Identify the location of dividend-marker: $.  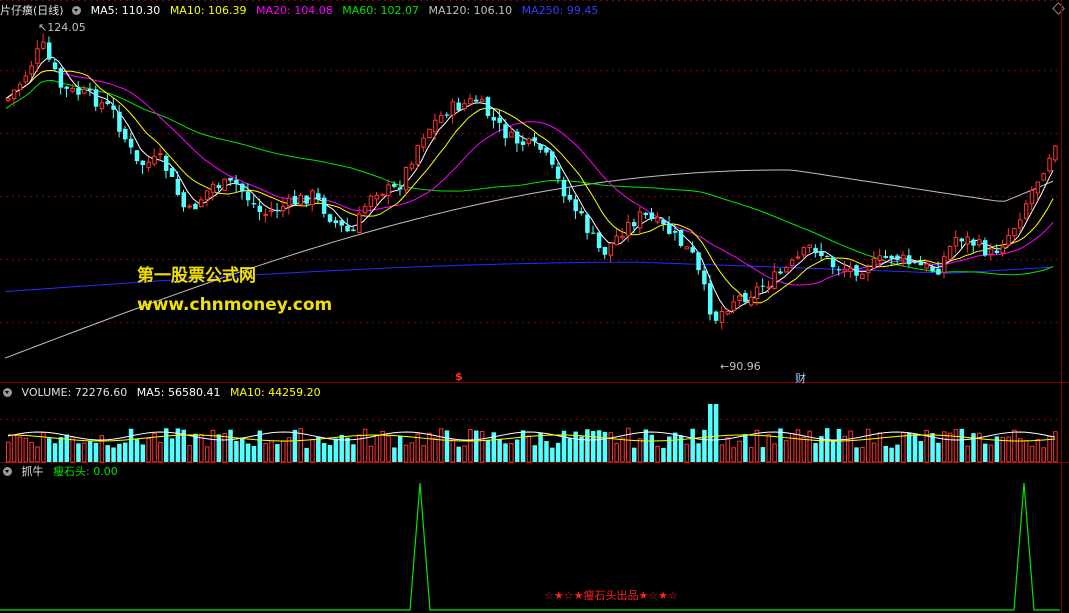
(459, 376).